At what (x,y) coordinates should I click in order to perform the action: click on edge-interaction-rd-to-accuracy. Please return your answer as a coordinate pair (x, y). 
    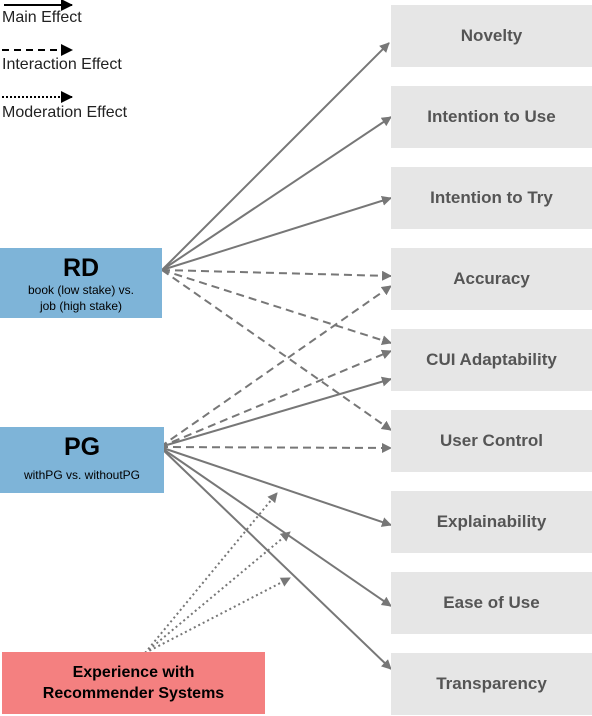
    Looking at the image, I should click on (276, 275).